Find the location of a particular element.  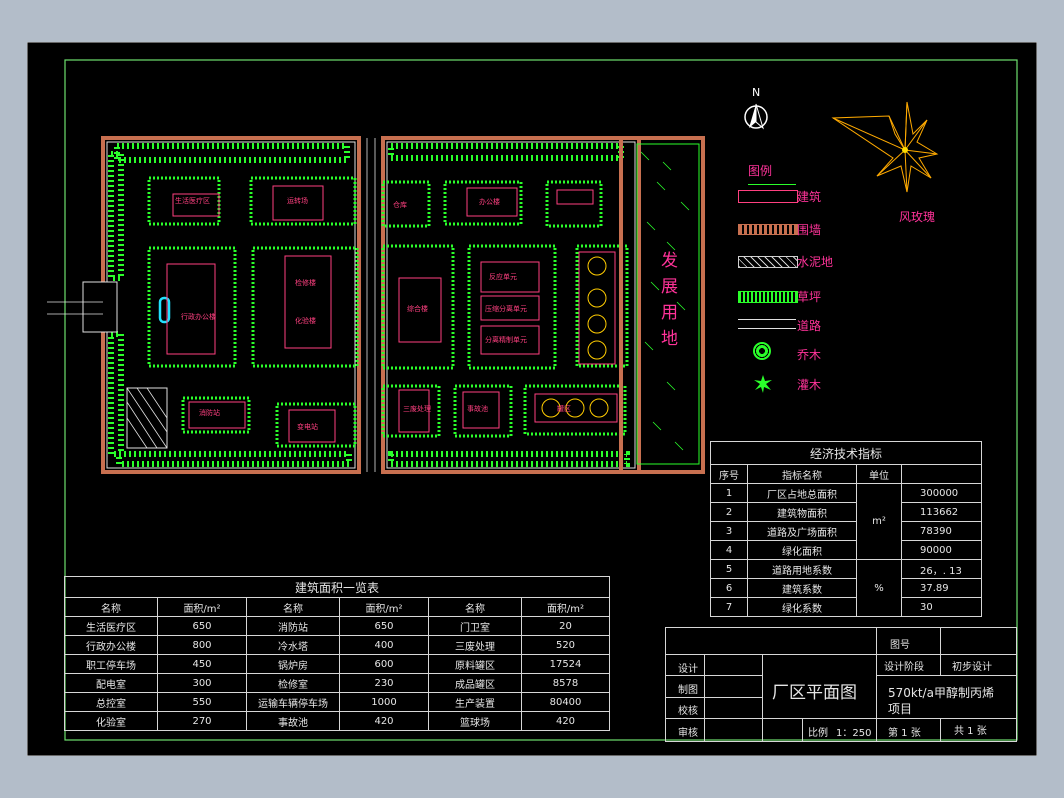

legend-title: 图例 is located at coordinates (760, 171).